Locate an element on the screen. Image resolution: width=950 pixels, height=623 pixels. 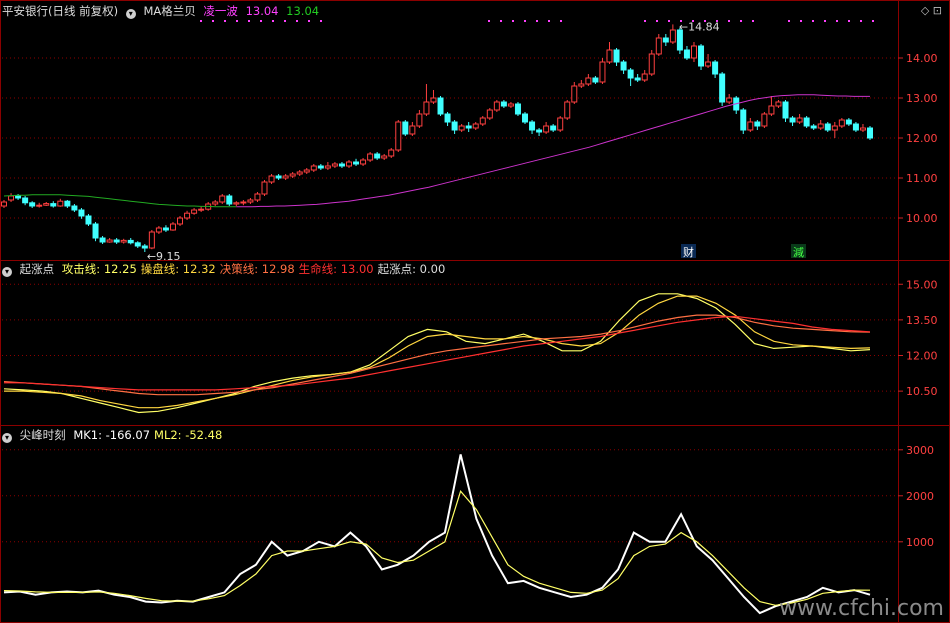
indicator-value-1: 13.04 is located at coordinates (262, 11).